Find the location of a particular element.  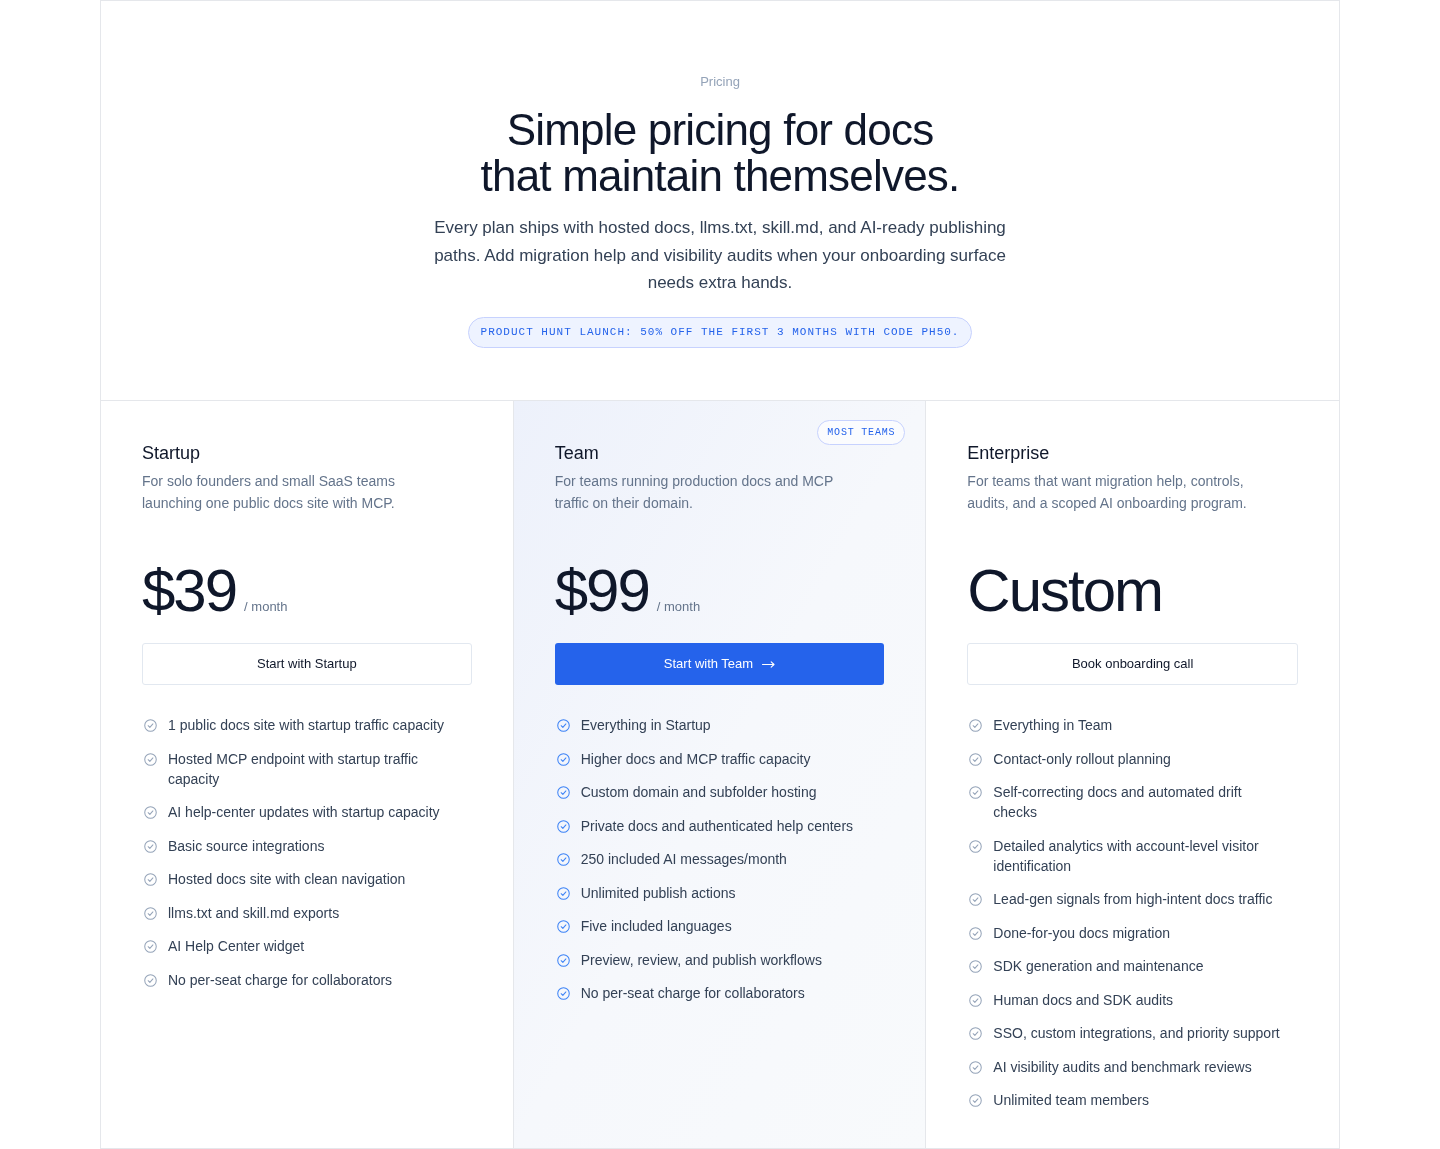

feature-item: AI help-center updates with startup capacity is located at coordinates (304, 812).